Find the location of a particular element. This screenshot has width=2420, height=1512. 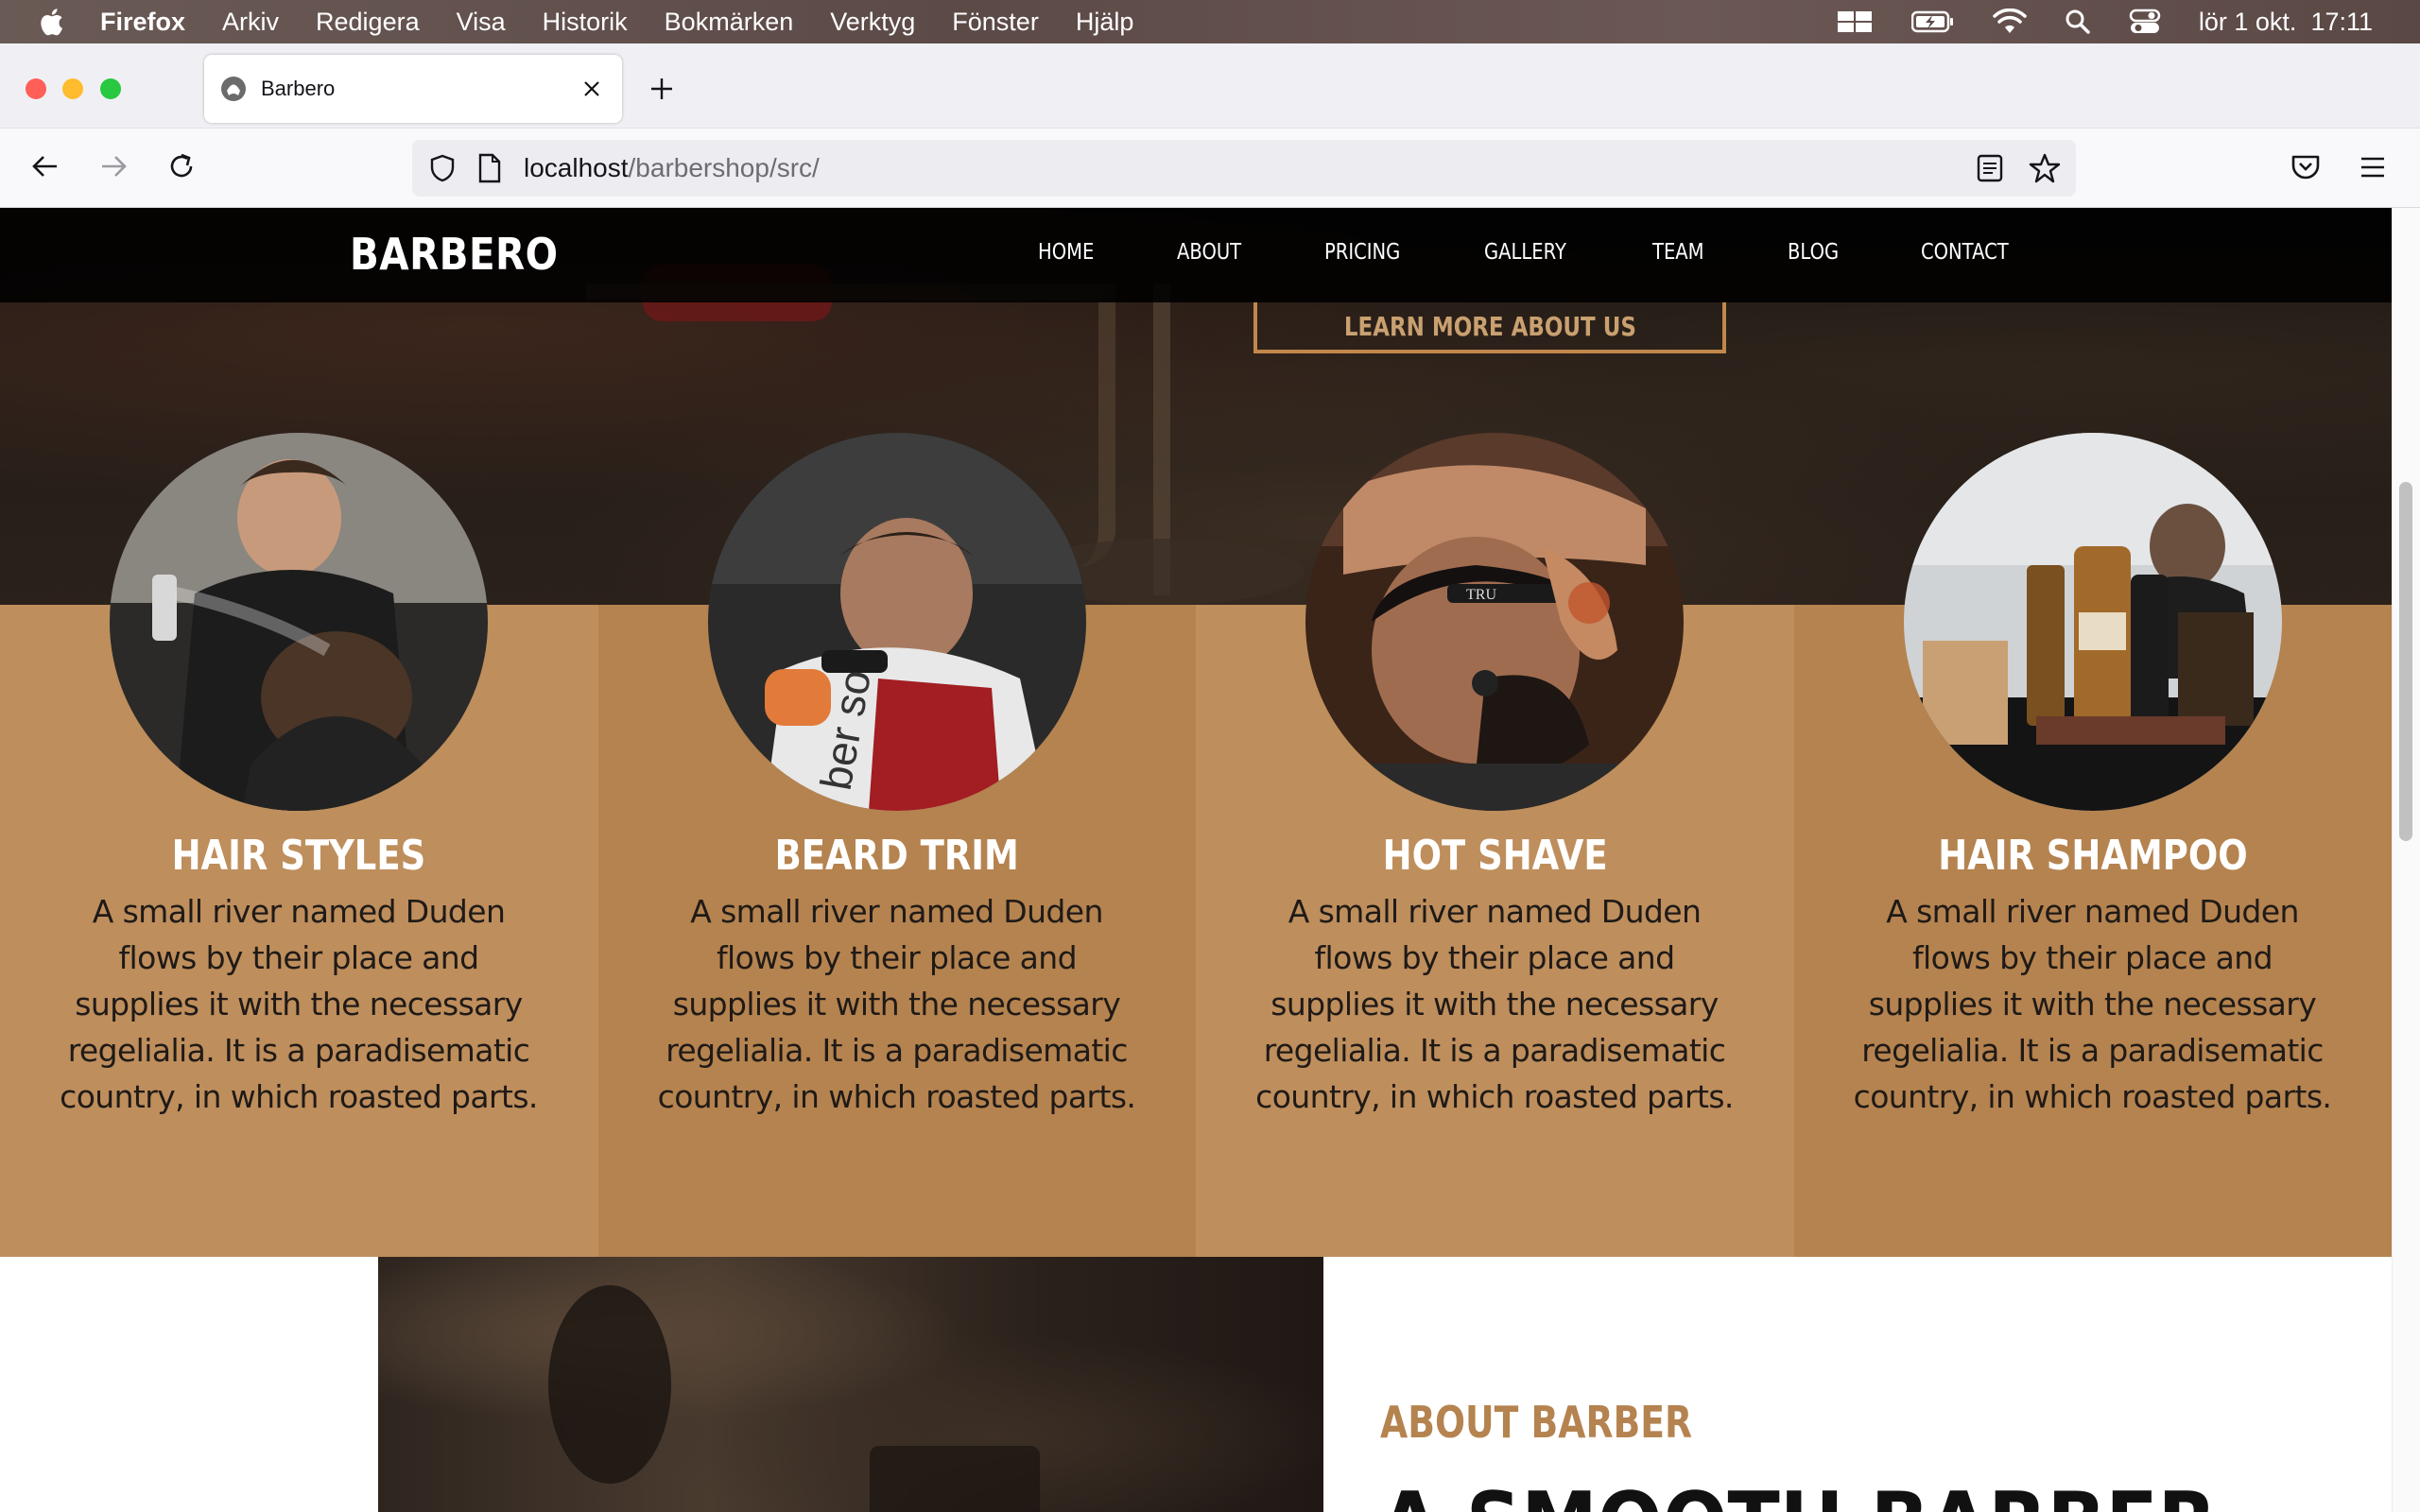

nav-blog: BLOG is located at coordinates (1814, 252).